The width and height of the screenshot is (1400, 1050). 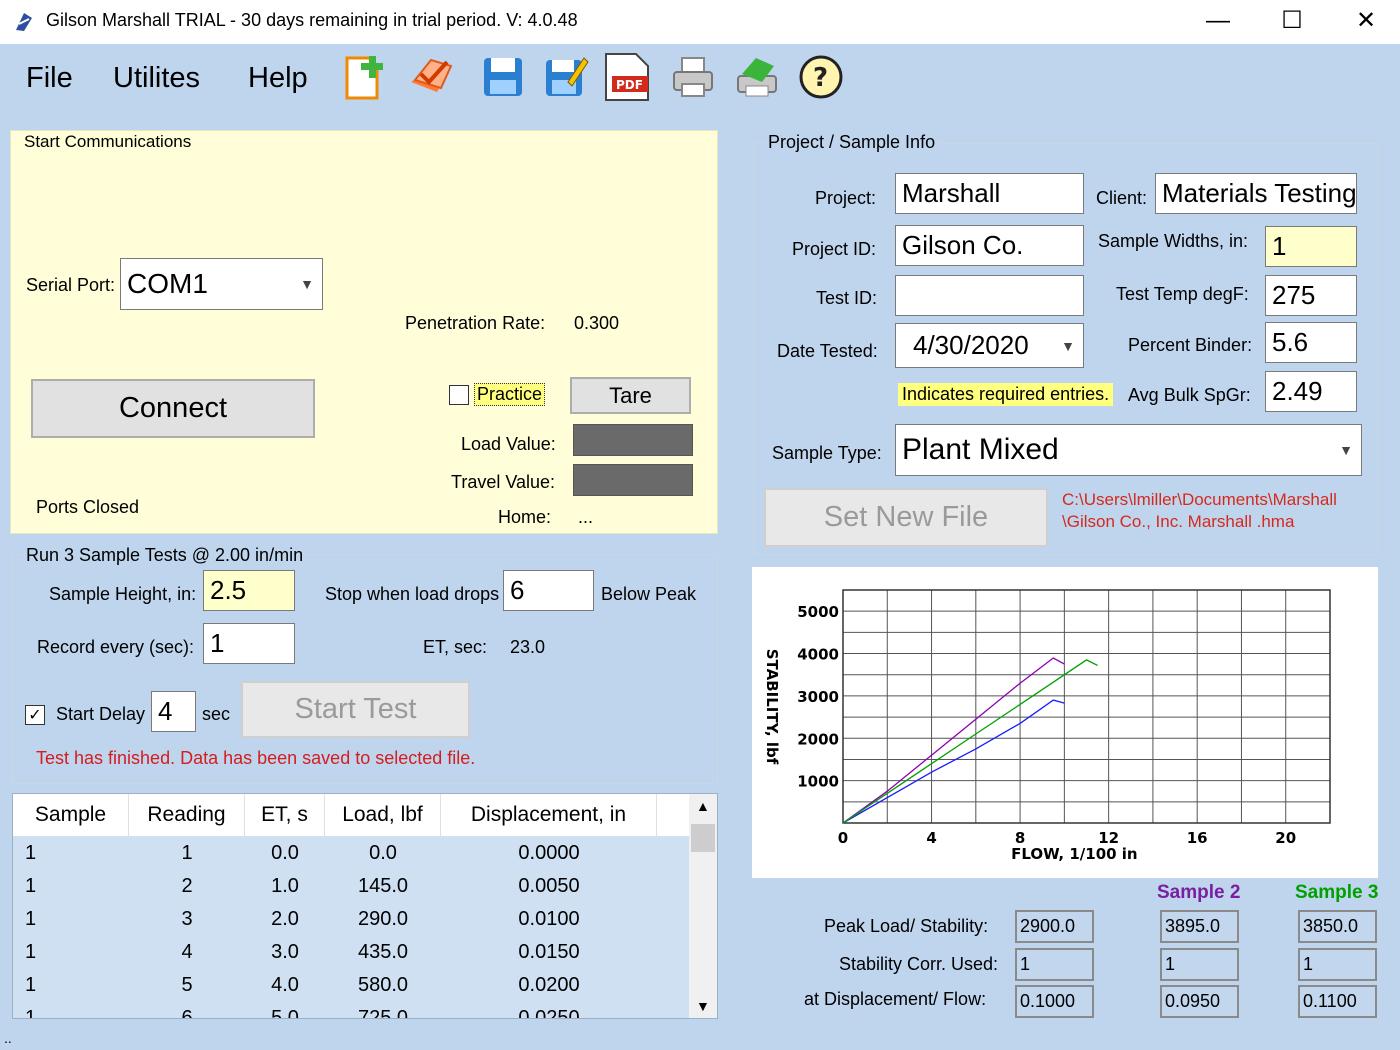 What do you see at coordinates (383, 985) in the screenshot?
I see `table-cell: 580.0` at bounding box center [383, 985].